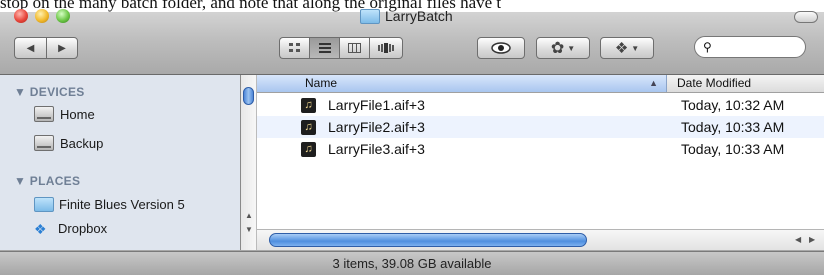 This screenshot has height=275, width=824. I want to click on sidebar-item-backup: Backup, so click(68, 143).